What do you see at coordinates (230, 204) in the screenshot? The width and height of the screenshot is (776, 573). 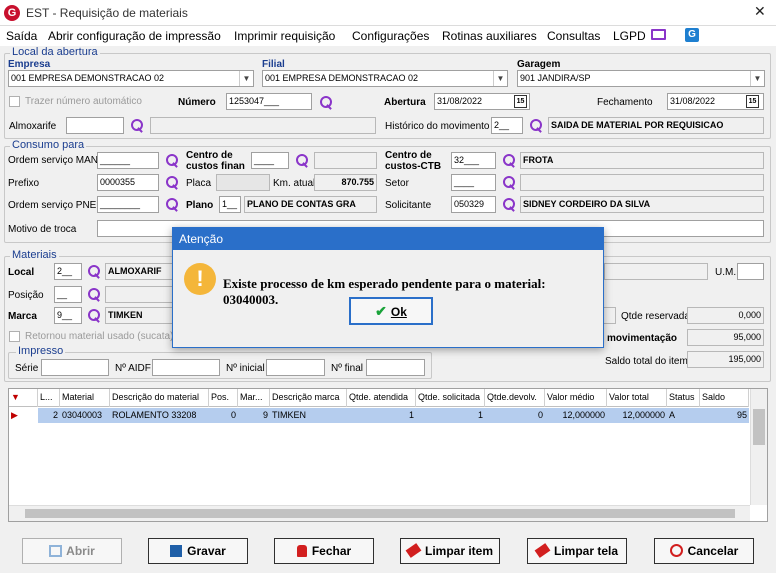 I see `plano-code: 1__` at bounding box center [230, 204].